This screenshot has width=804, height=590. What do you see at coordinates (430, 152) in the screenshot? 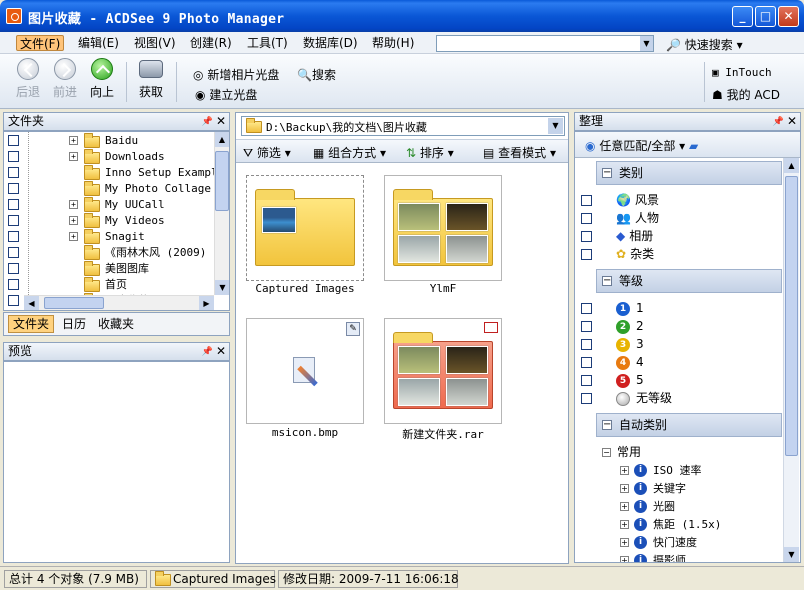
I see `sort-button: ⇅ 排序 ▾` at bounding box center [430, 152].